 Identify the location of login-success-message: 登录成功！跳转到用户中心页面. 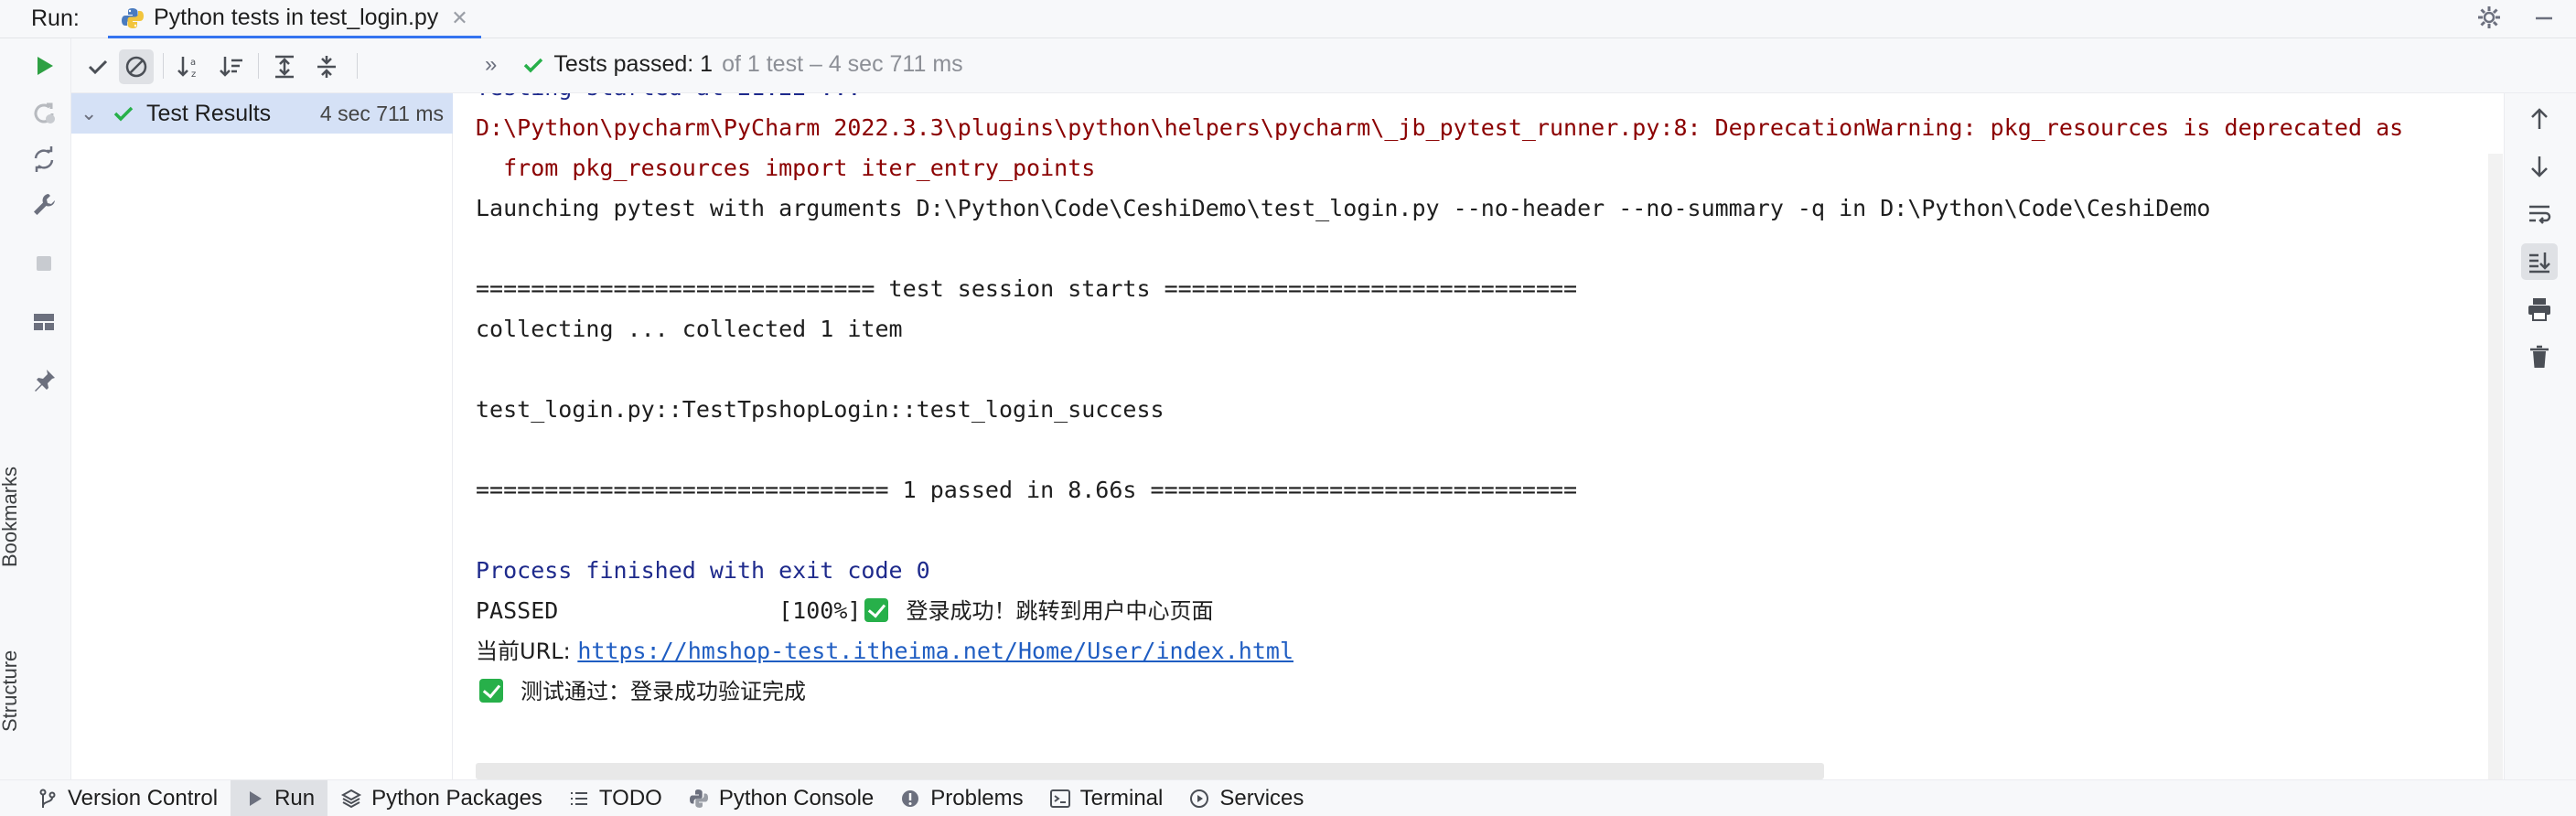
(1060, 611).